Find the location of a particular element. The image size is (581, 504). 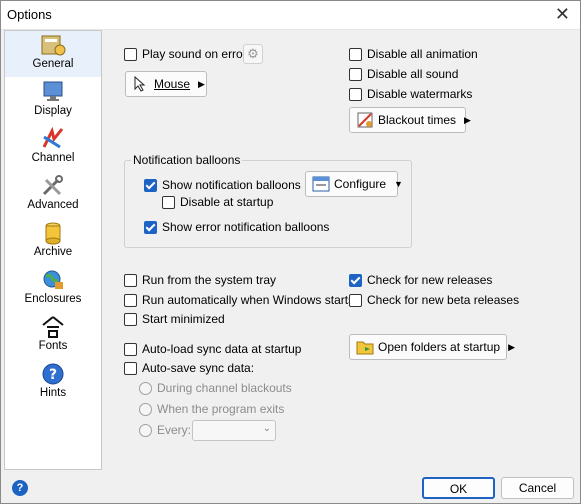

sidebar-item-label: Hints is located at coordinates (53, 393).